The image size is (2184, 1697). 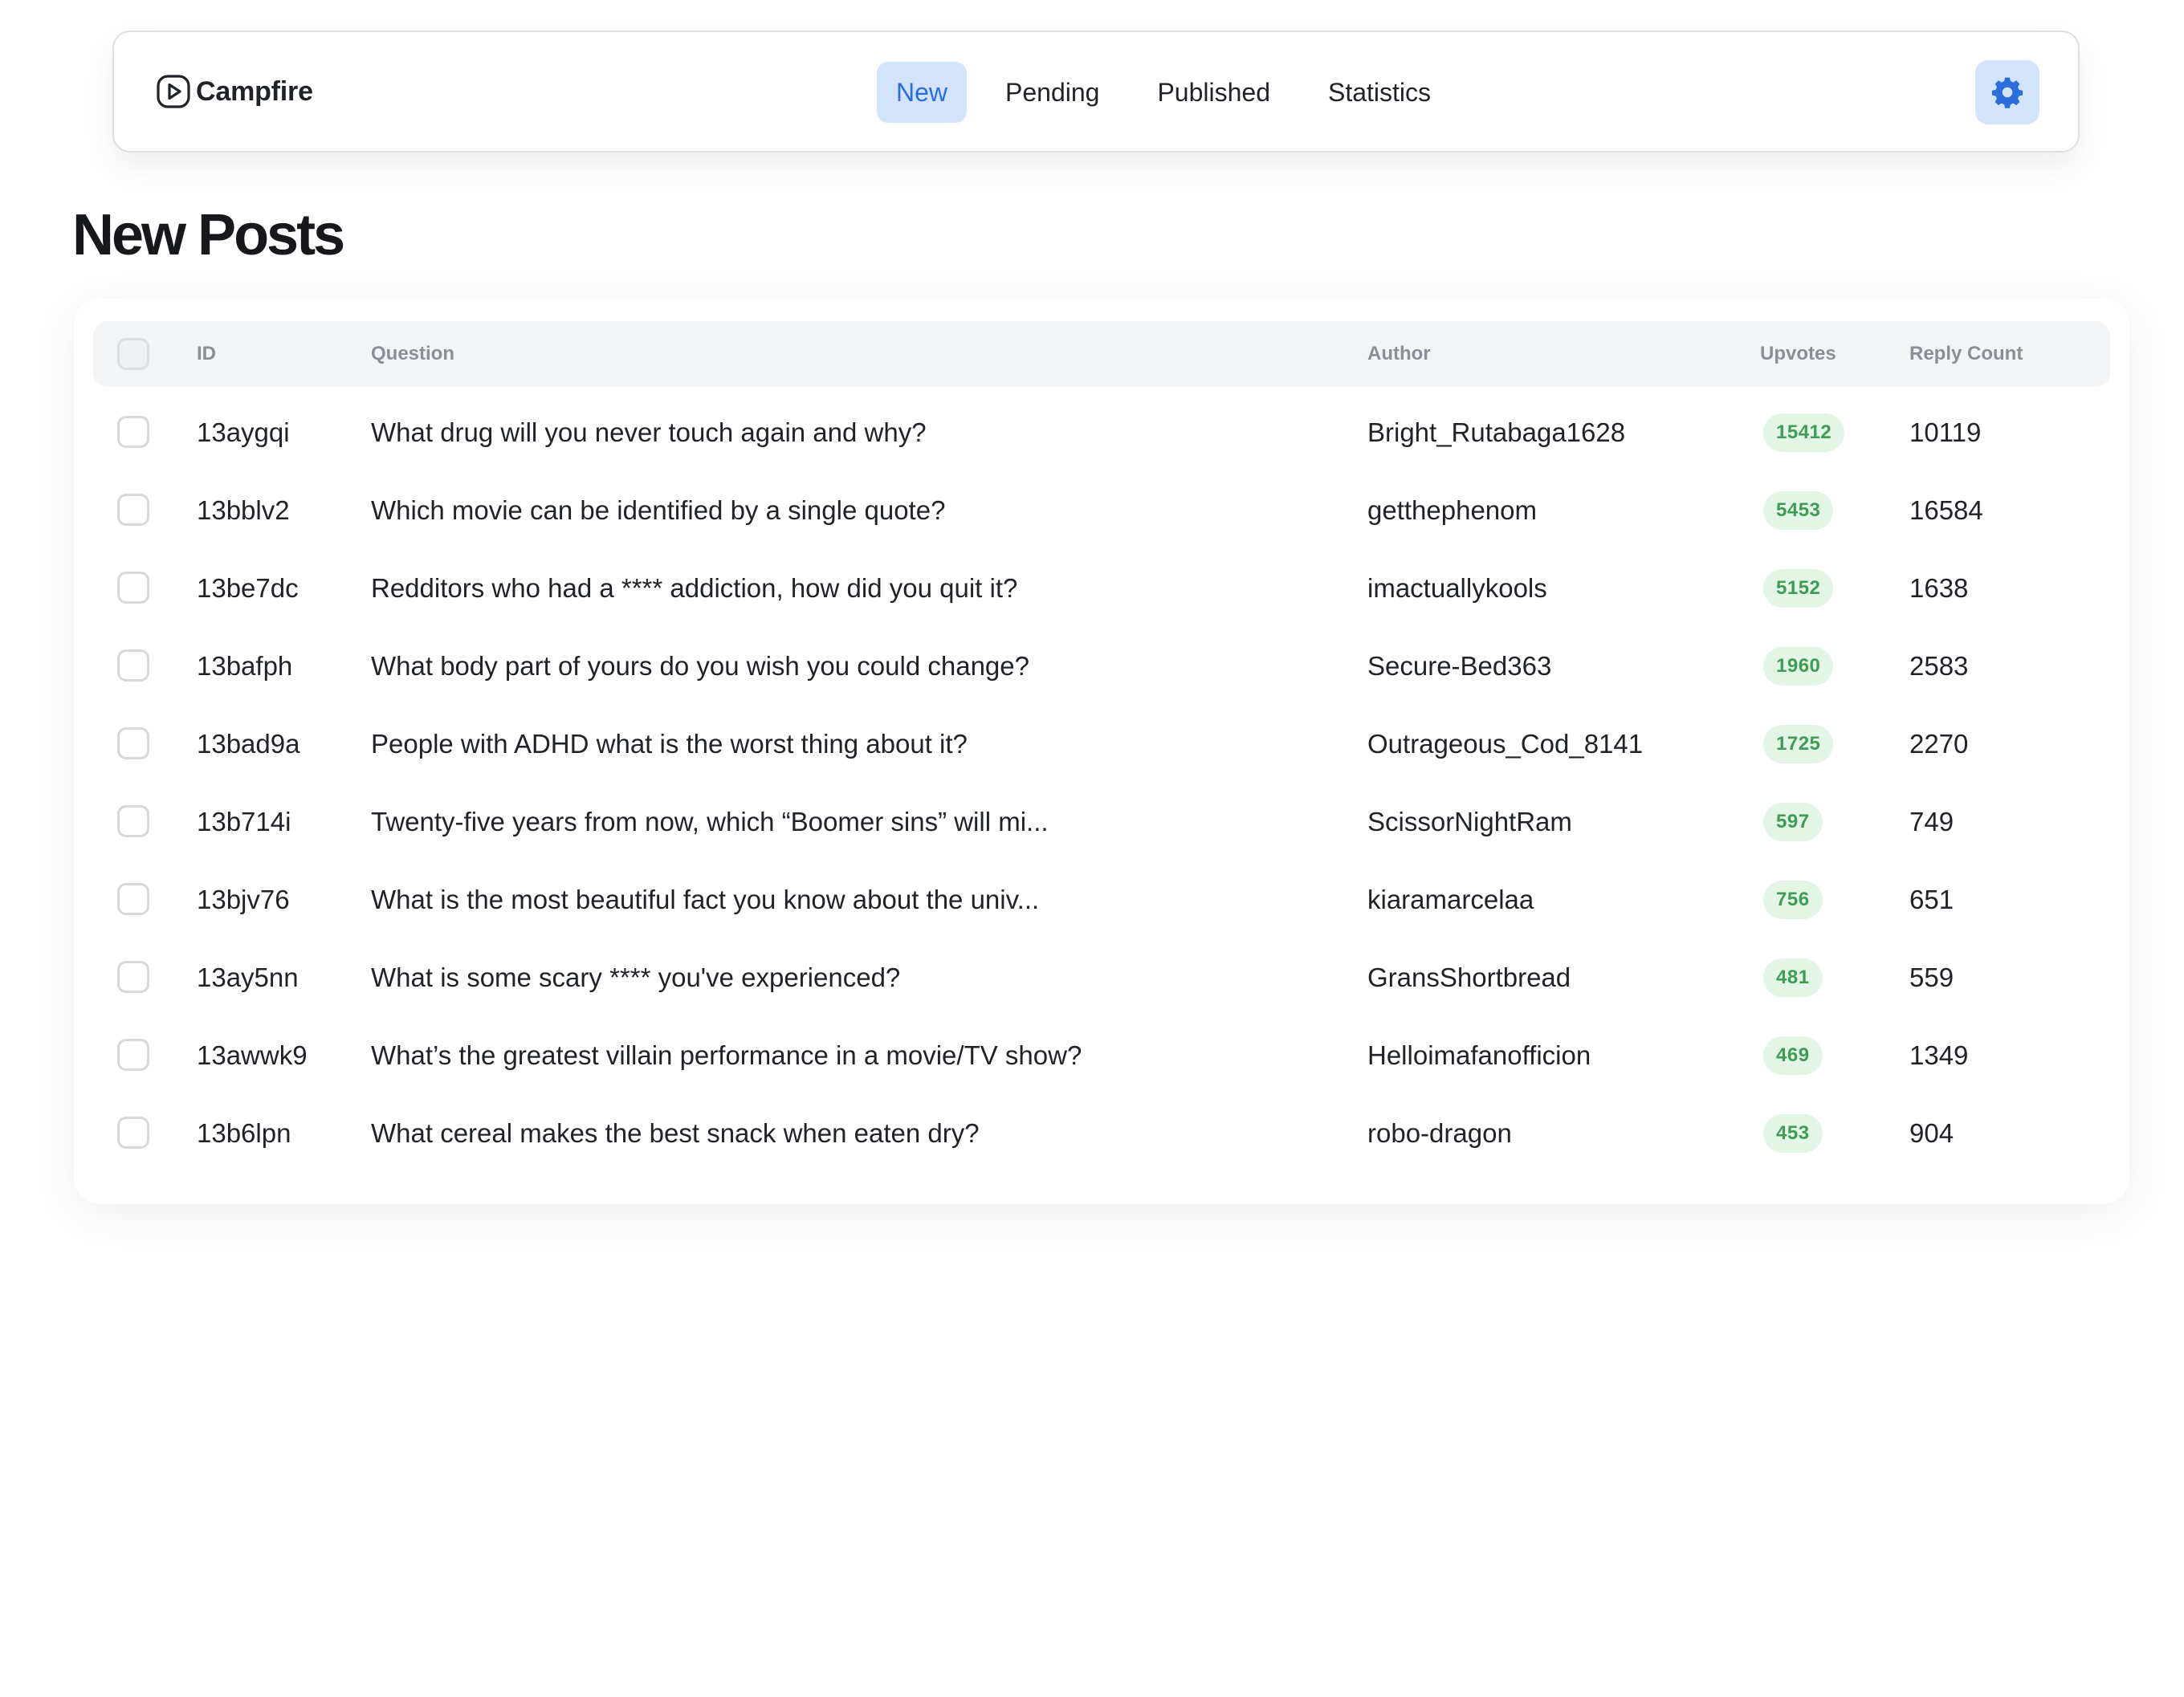 I want to click on upvotes-badge: 756, so click(x=1793, y=900).